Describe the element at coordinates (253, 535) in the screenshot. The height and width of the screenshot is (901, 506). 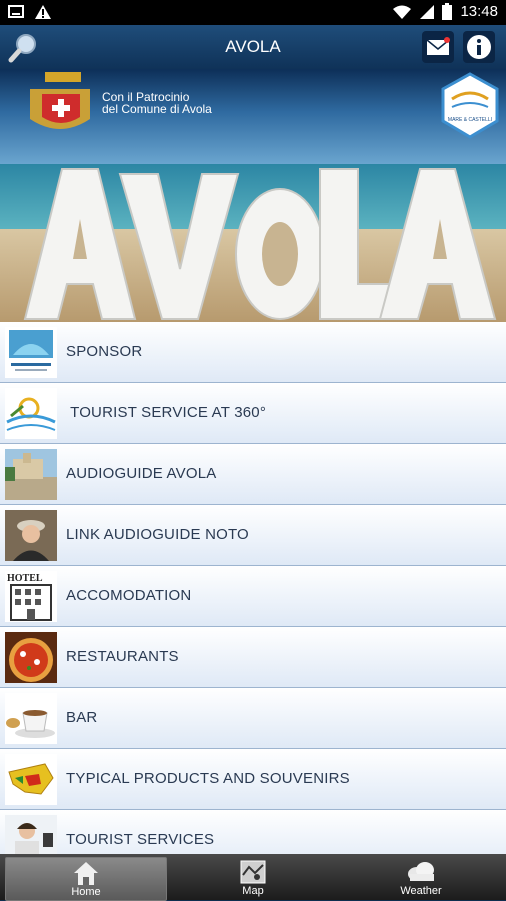
I see `menu-item-link-audioguide-noto: LINK AUDIOGUIDE NOTO` at that location.